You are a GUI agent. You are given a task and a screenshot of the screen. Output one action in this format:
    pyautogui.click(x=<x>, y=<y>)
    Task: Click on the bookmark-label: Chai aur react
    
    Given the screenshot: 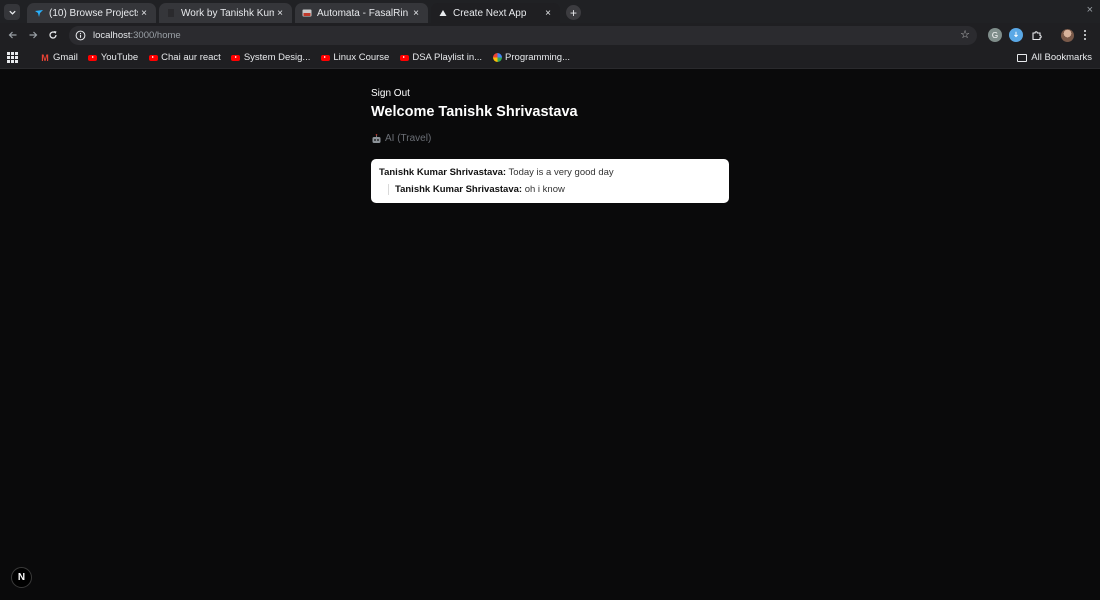 What is the action you would take?
    pyautogui.click(x=191, y=57)
    